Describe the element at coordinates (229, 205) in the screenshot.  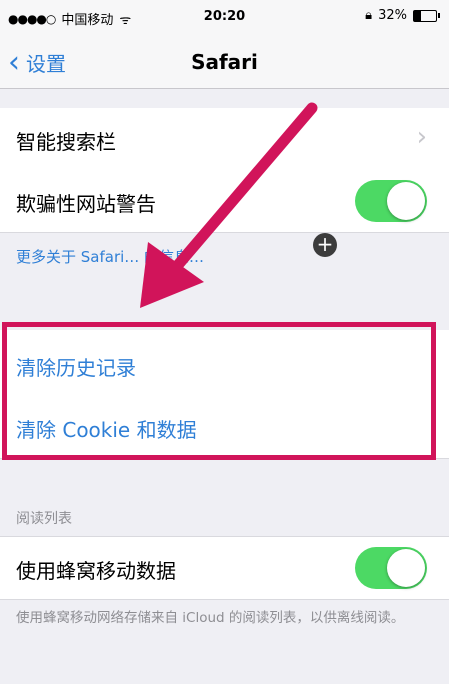
I see `annotation-arrow-icon` at that location.